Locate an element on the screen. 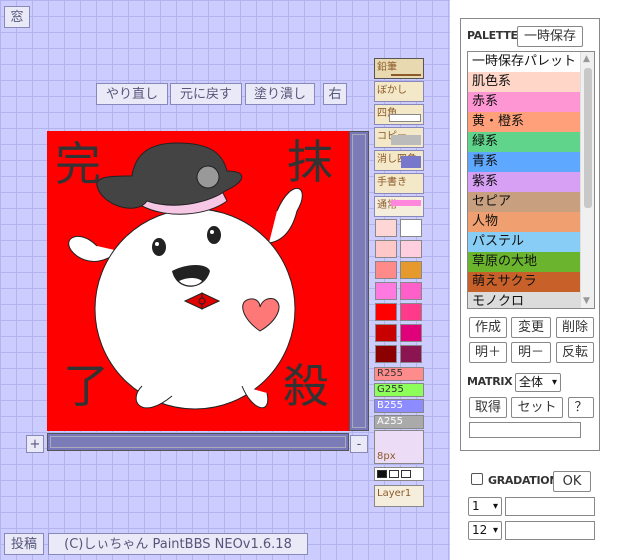  canvas-char-4: 殺 is located at coordinates (306, 386).